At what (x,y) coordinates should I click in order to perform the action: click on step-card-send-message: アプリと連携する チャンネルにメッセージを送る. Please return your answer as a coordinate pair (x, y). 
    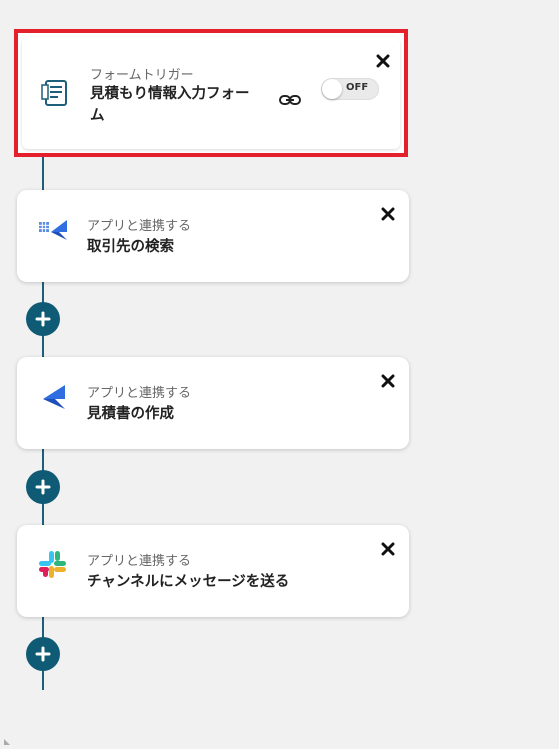
    Looking at the image, I should click on (213, 571).